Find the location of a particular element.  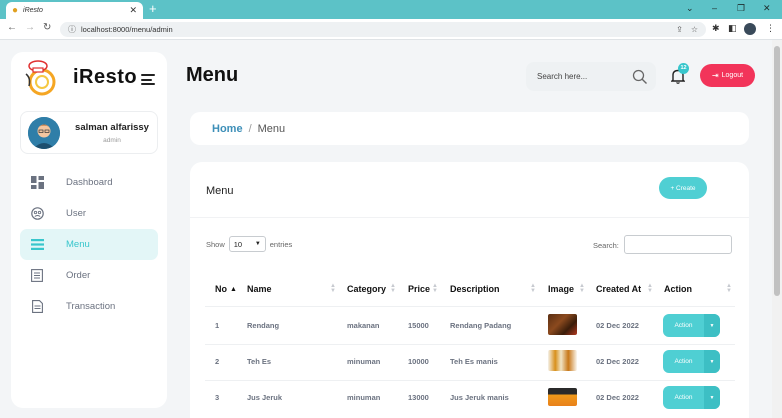

chef-logo-icon is located at coordinates (42, 77).